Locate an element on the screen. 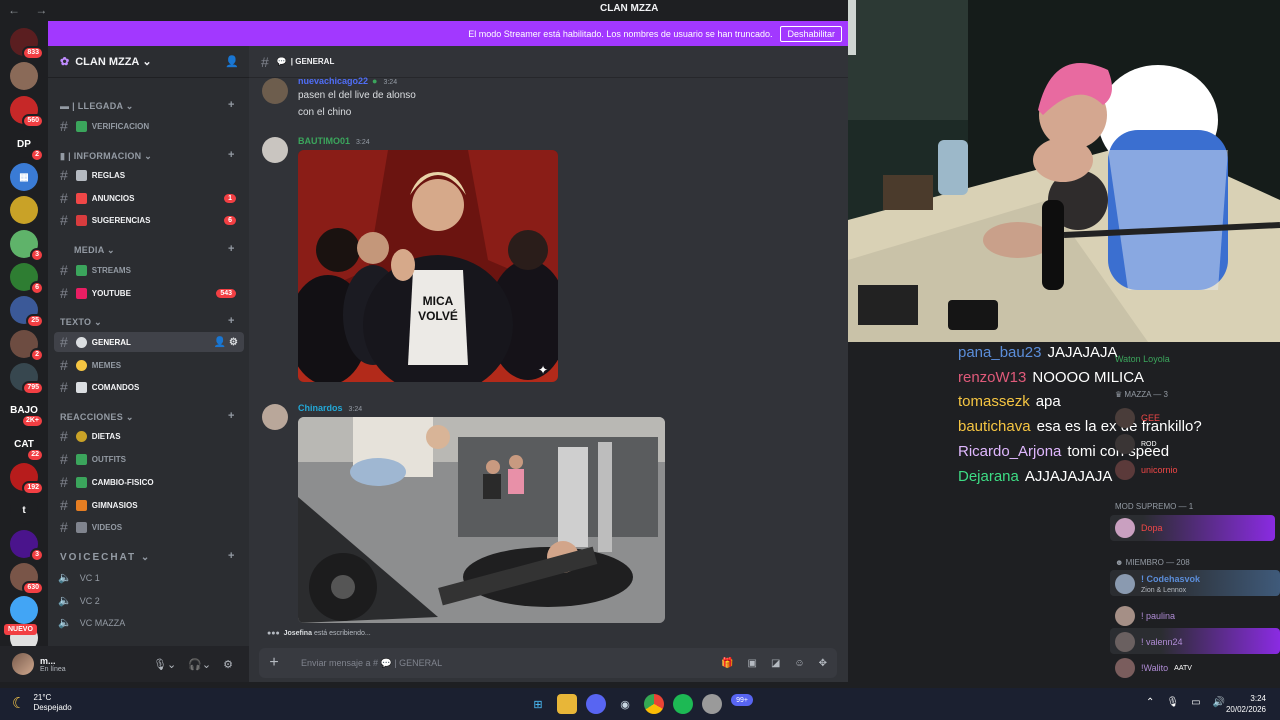  message-author: nuevachicago22 ● 3:24 is located at coordinates (347, 81).